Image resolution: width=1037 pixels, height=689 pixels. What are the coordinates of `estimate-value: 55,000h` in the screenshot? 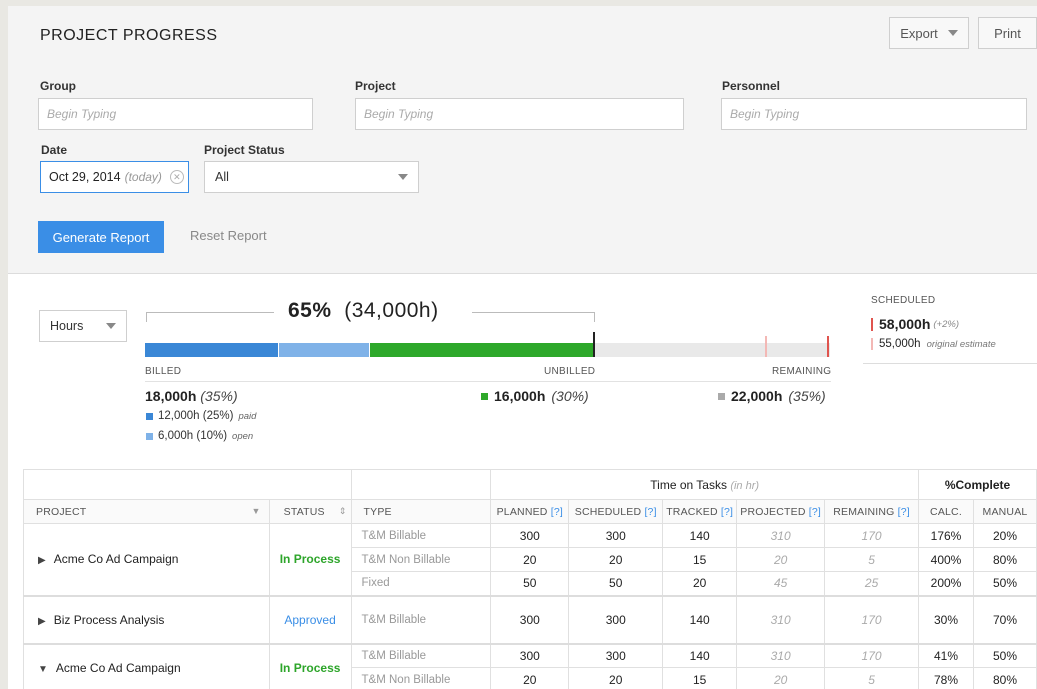 It's located at (900, 344).